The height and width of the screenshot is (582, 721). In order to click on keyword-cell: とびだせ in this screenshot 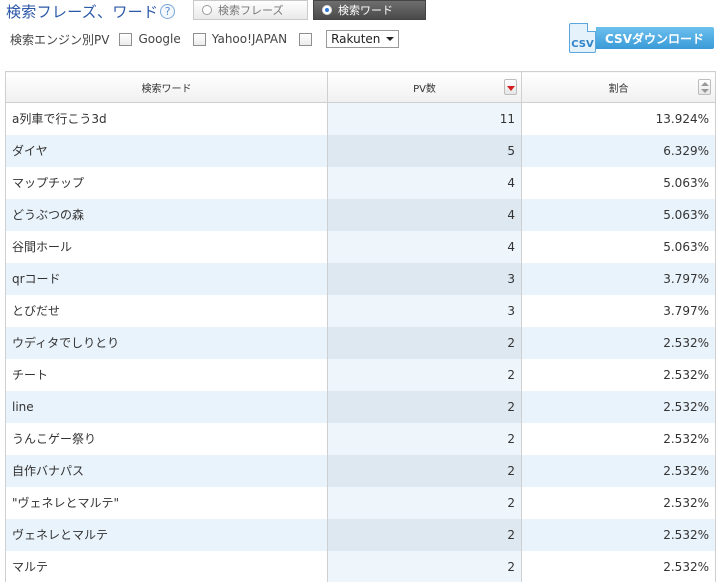, I will do `click(166, 310)`.